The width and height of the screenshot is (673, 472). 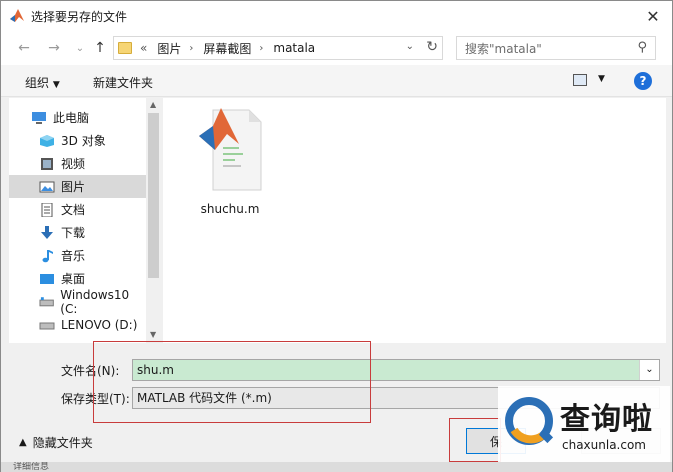 I want to click on sidebar-item-label: 视频, so click(x=73, y=164).